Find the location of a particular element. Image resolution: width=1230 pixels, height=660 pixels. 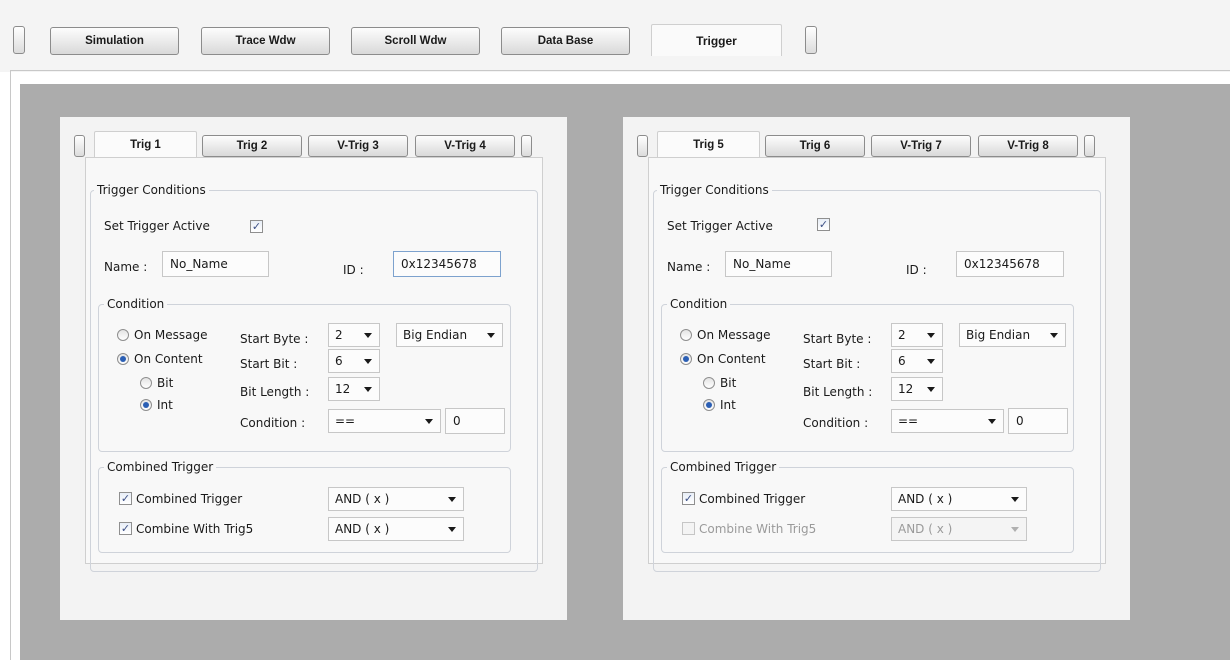

tab-scroll-right is located at coordinates (811, 40).